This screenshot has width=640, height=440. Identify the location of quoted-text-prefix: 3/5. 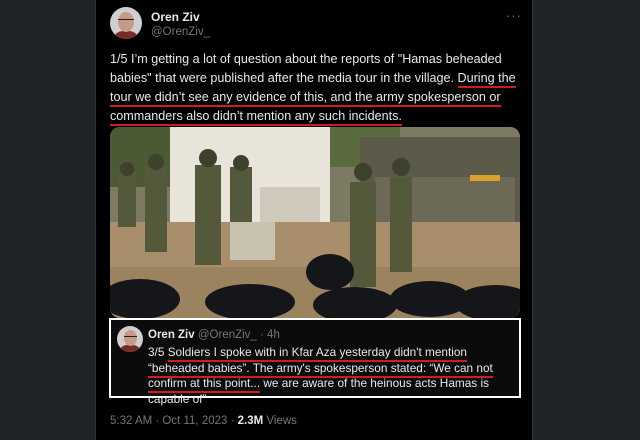
(158, 352).